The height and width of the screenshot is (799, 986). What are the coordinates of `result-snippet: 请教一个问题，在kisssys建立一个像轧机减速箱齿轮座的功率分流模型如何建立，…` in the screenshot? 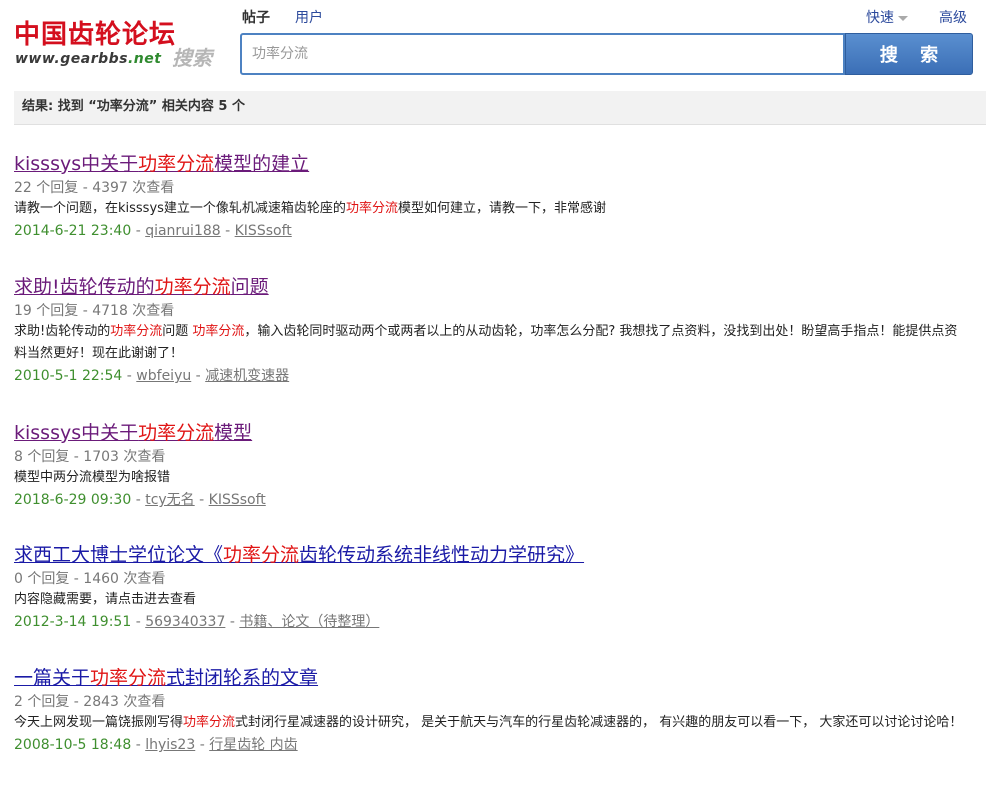 It's located at (489, 209).